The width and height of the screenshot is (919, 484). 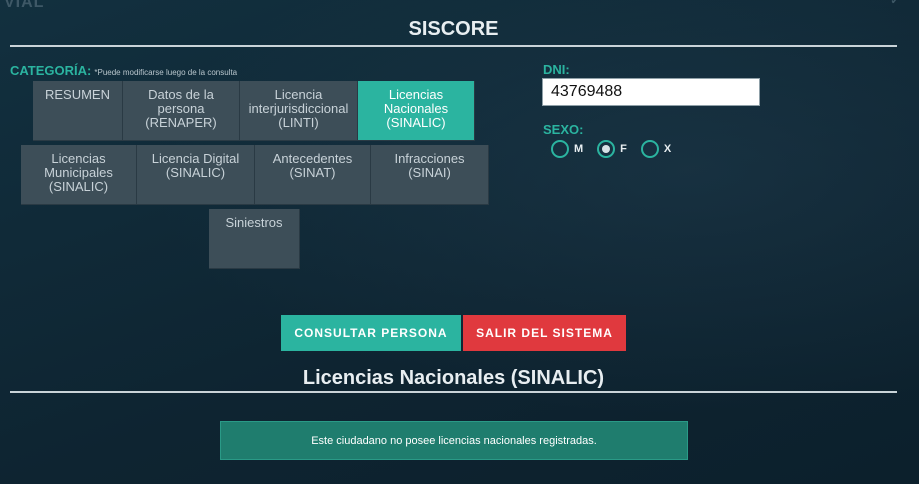 What do you see at coordinates (78, 111) in the screenshot?
I see `tab-resumen: RESUMEN` at bounding box center [78, 111].